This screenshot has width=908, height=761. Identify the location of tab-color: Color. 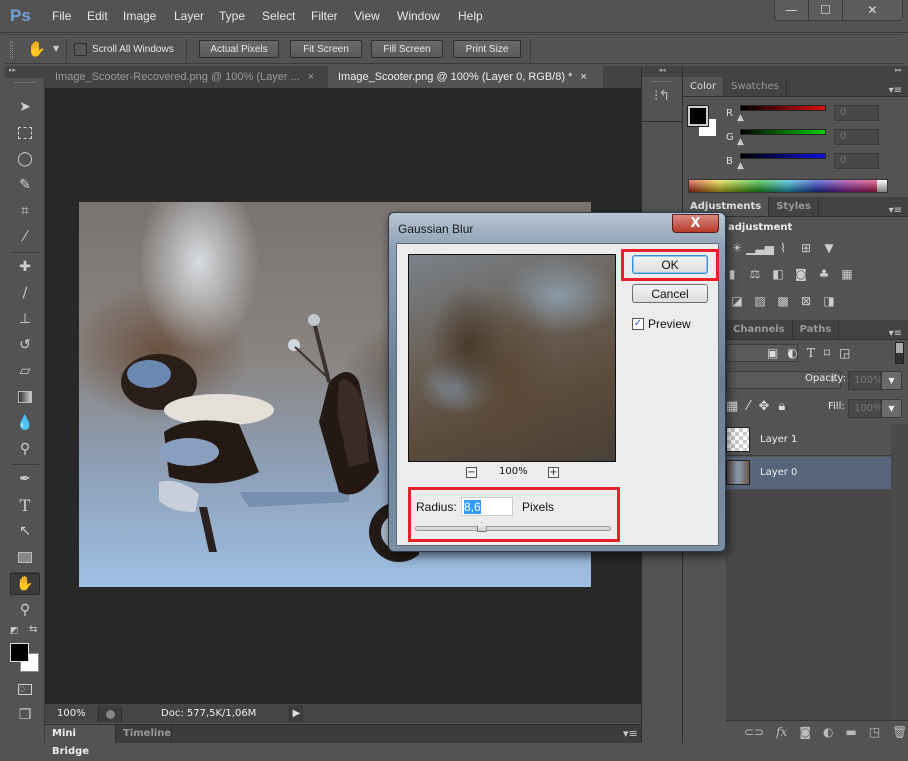
(704, 86).